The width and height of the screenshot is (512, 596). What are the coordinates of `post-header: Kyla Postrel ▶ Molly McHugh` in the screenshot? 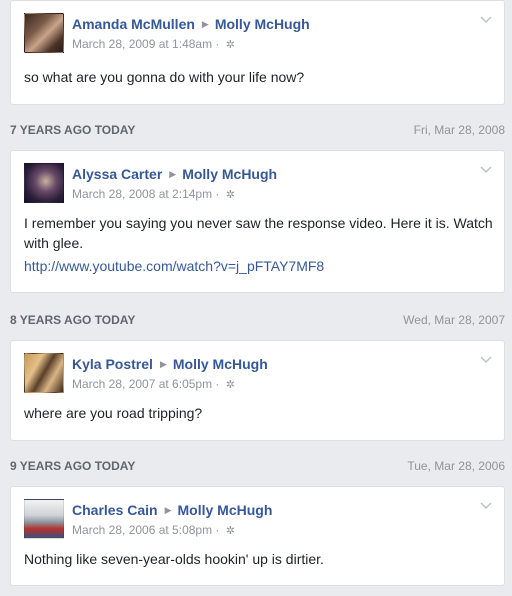 It's located at (170, 364).